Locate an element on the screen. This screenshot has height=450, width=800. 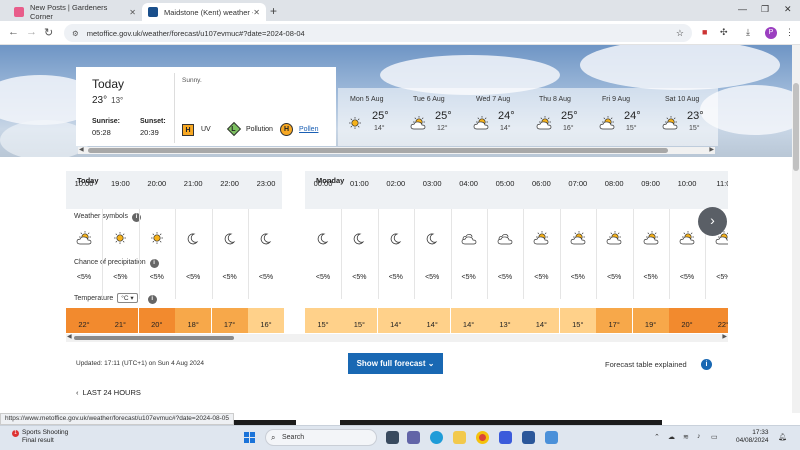
card-divider is located at coordinates (174, 108).